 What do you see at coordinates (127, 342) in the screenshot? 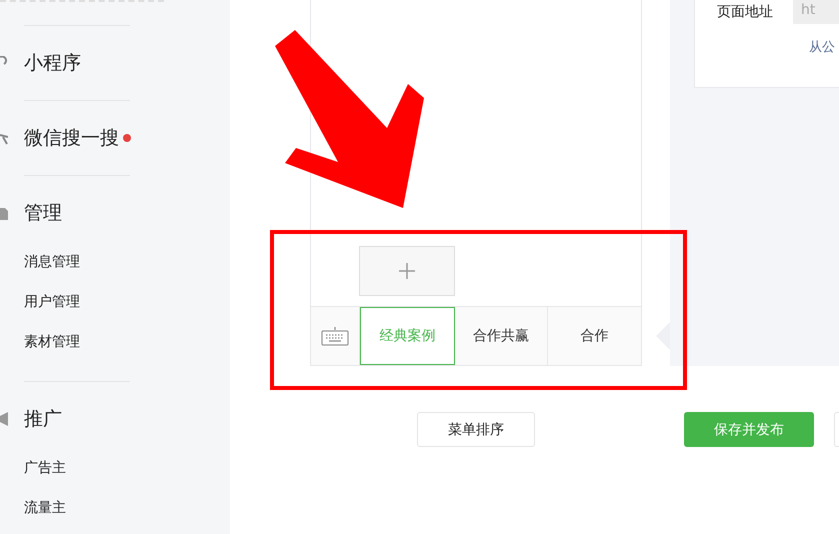
I see `sidebar-item: 素材管理` at bounding box center [127, 342].